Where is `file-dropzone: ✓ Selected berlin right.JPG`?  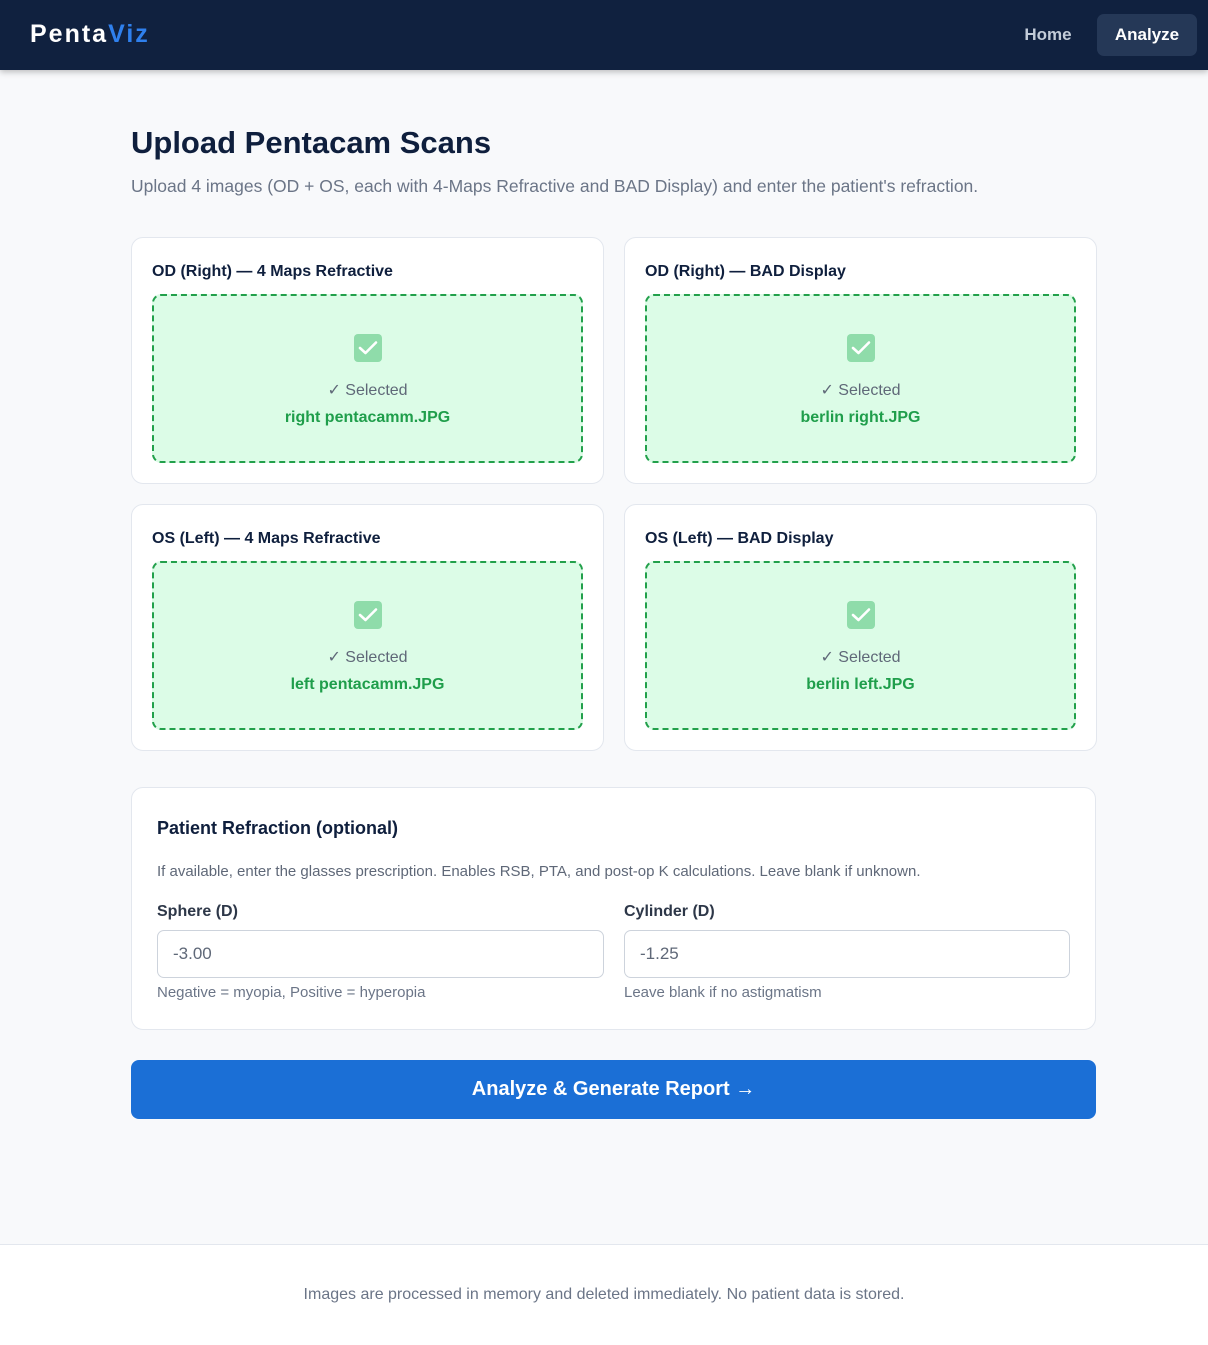
file-dropzone: ✓ Selected berlin right.JPG is located at coordinates (860, 378).